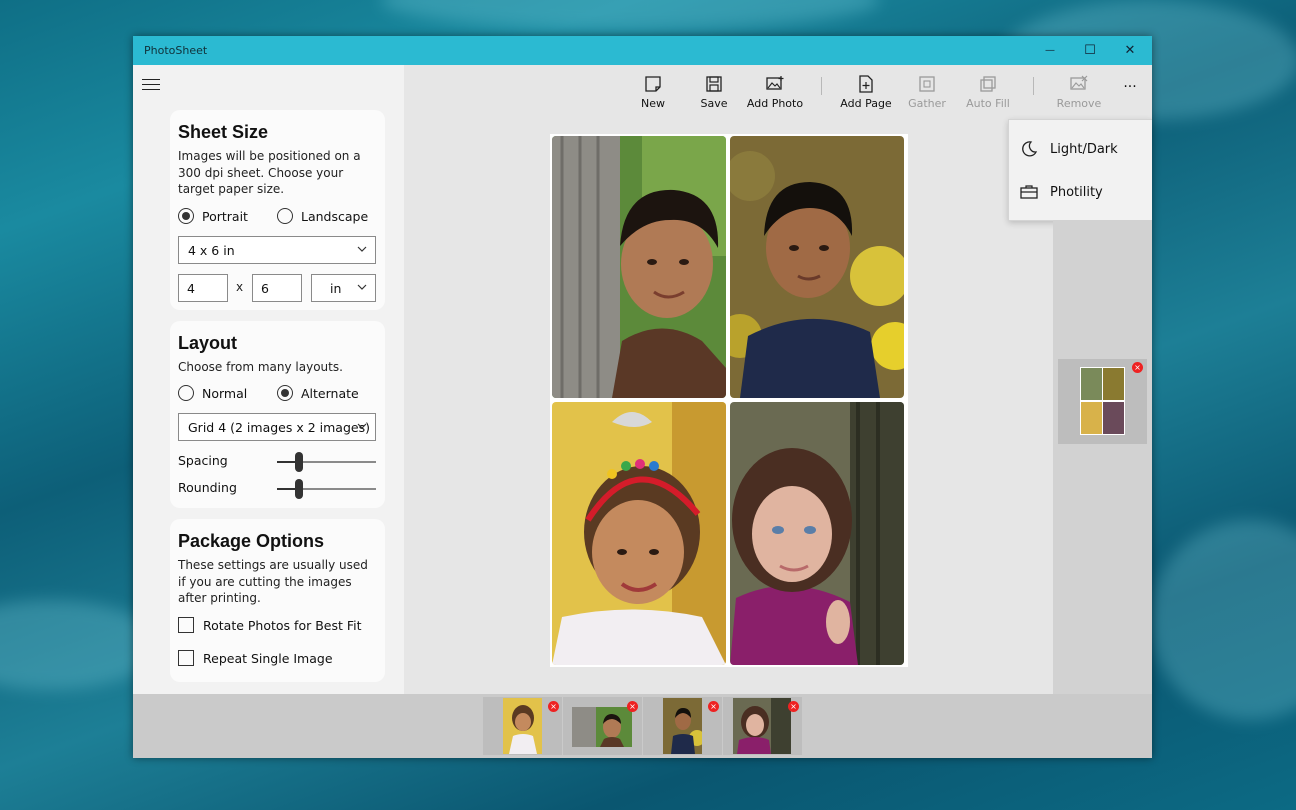 The height and width of the screenshot is (810, 1296). I want to click on save-button: Save, so click(714, 92).